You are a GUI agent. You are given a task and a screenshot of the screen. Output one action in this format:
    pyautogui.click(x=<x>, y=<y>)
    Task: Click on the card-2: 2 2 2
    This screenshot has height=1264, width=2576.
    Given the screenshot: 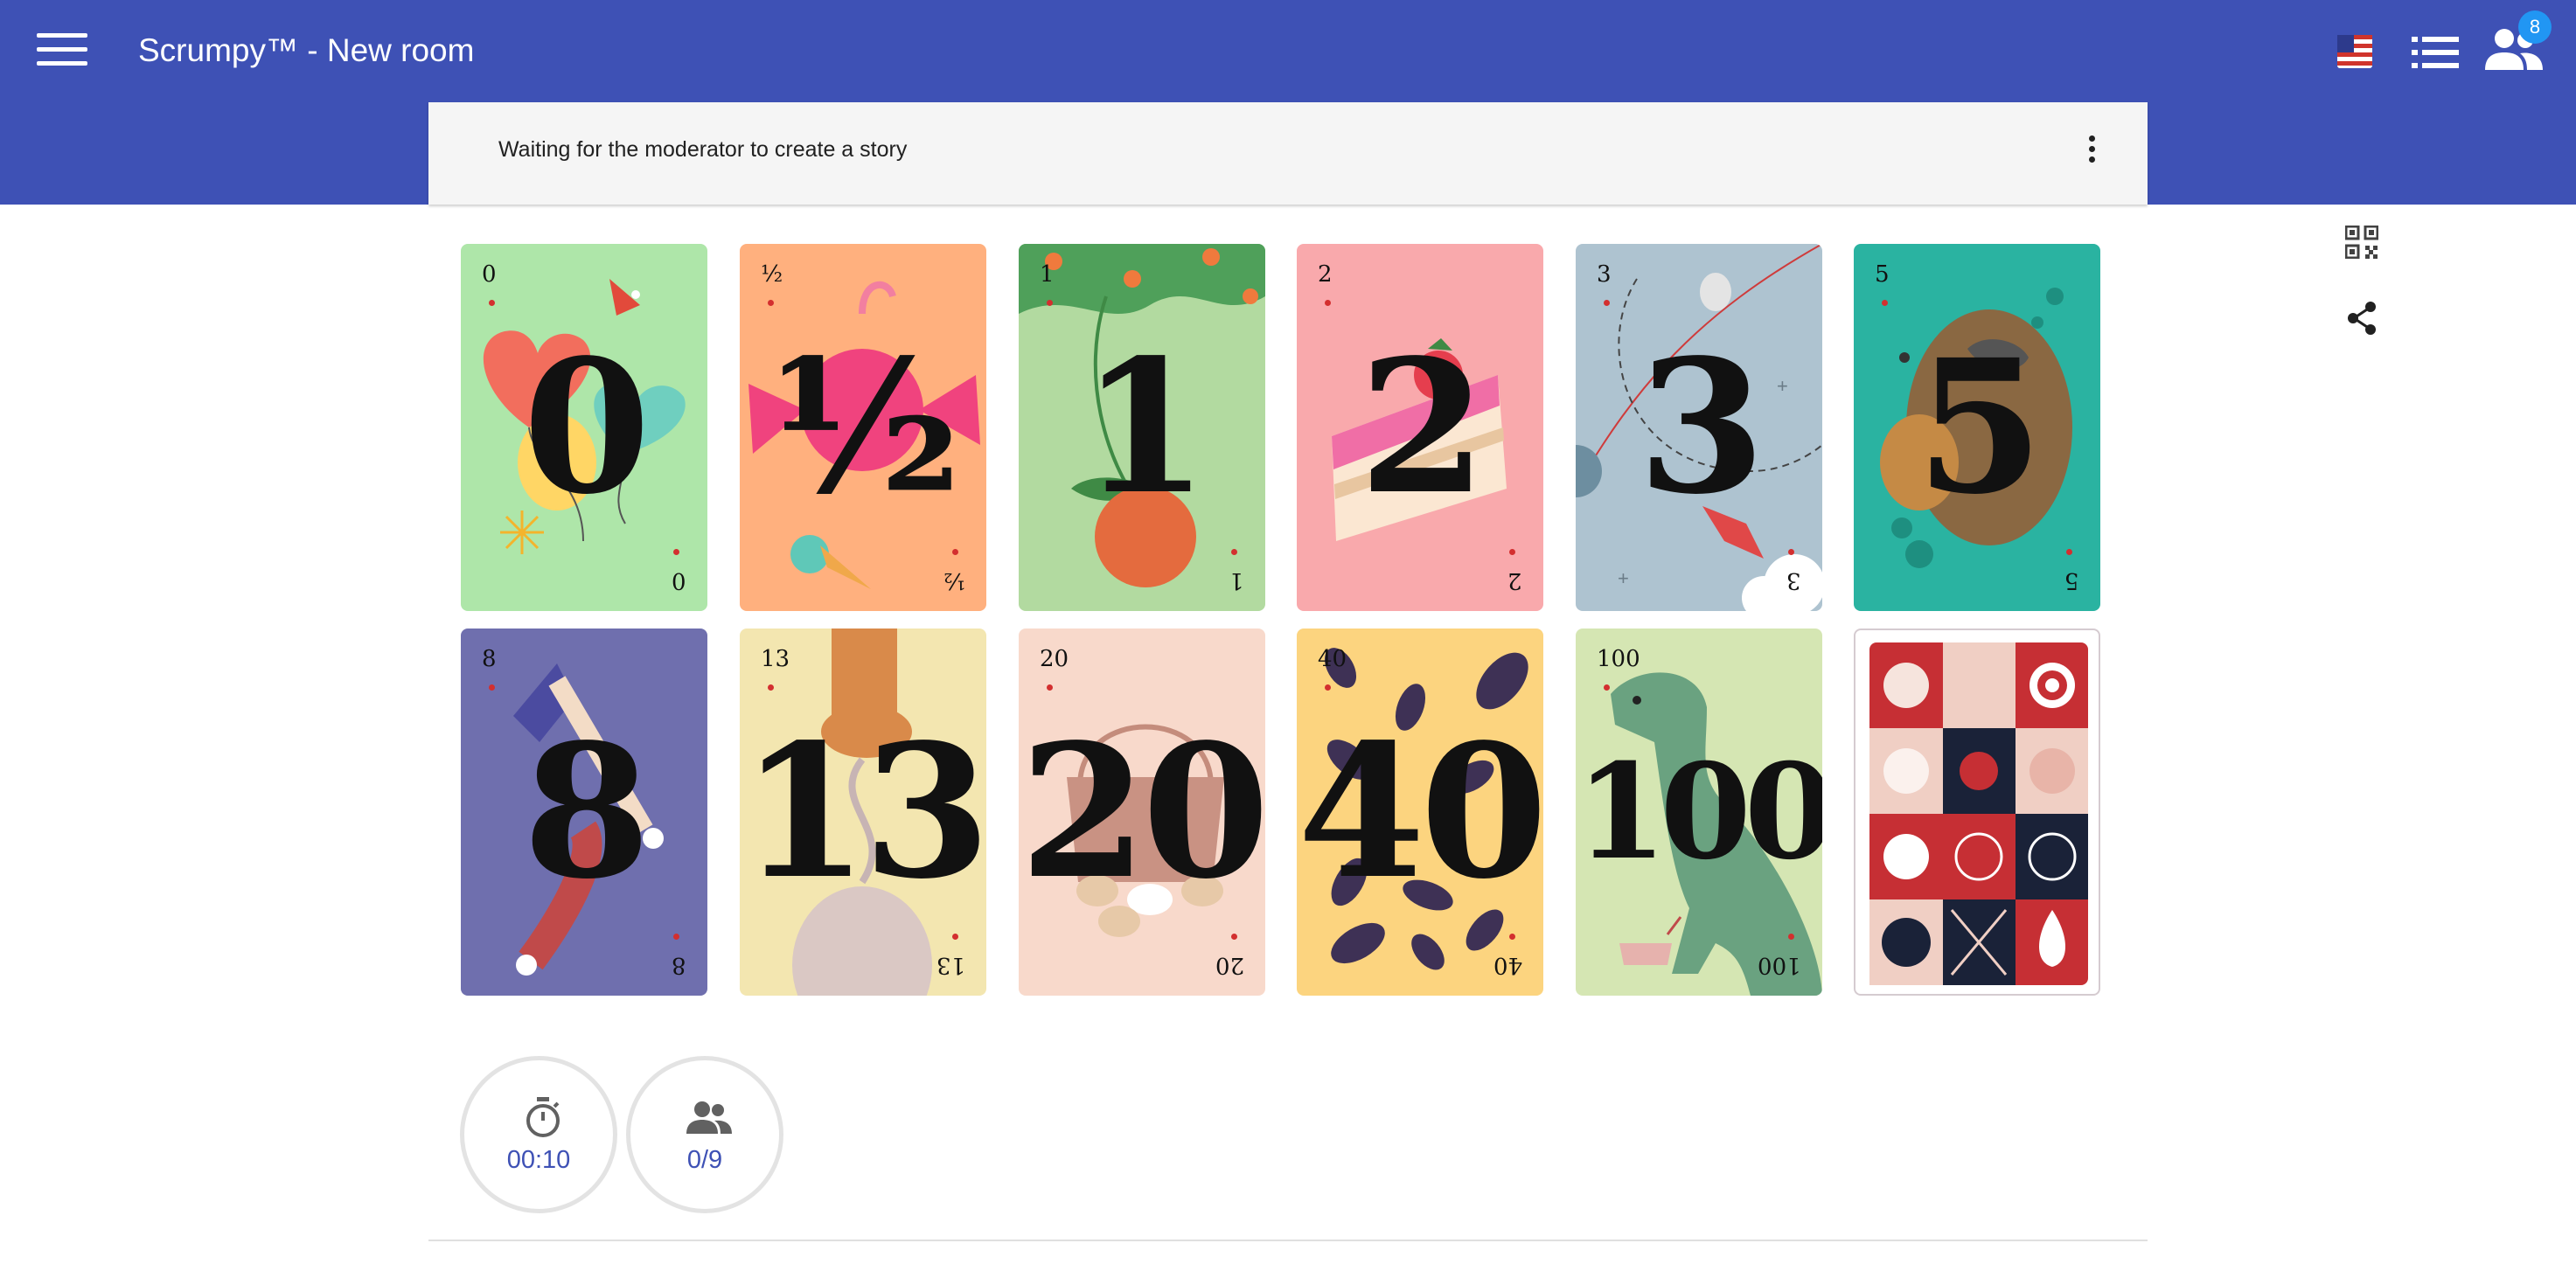 What is the action you would take?
    pyautogui.click(x=1420, y=428)
    